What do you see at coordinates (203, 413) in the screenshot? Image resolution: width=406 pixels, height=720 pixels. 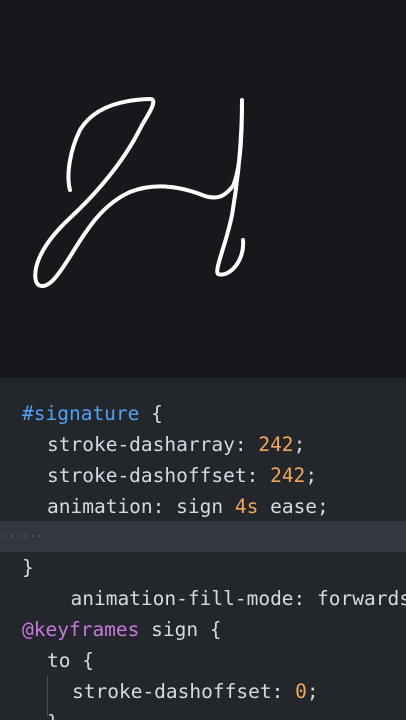 I see `code-line: #signature {` at bounding box center [203, 413].